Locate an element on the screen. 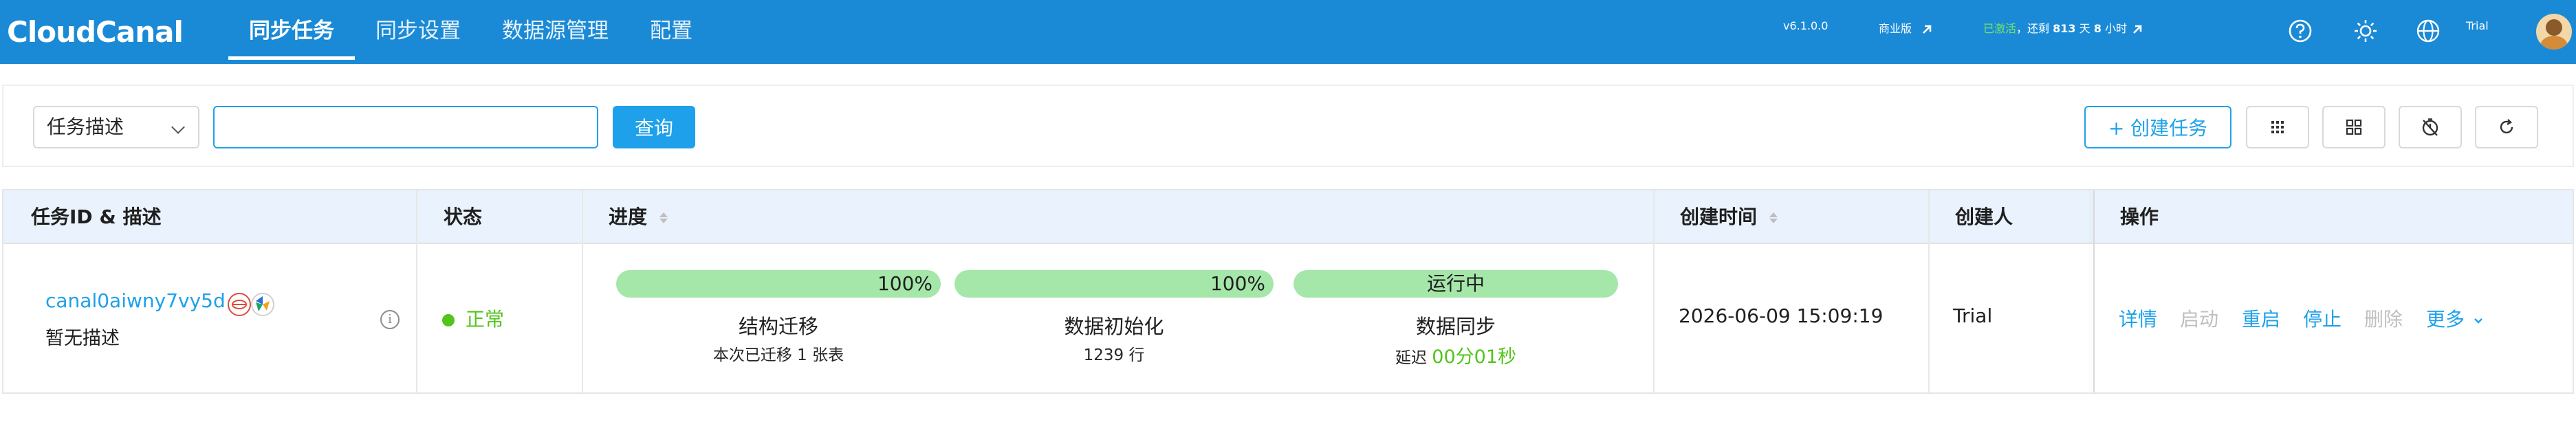 The height and width of the screenshot is (433, 2576). globe-icon is located at coordinates (2428, 31).